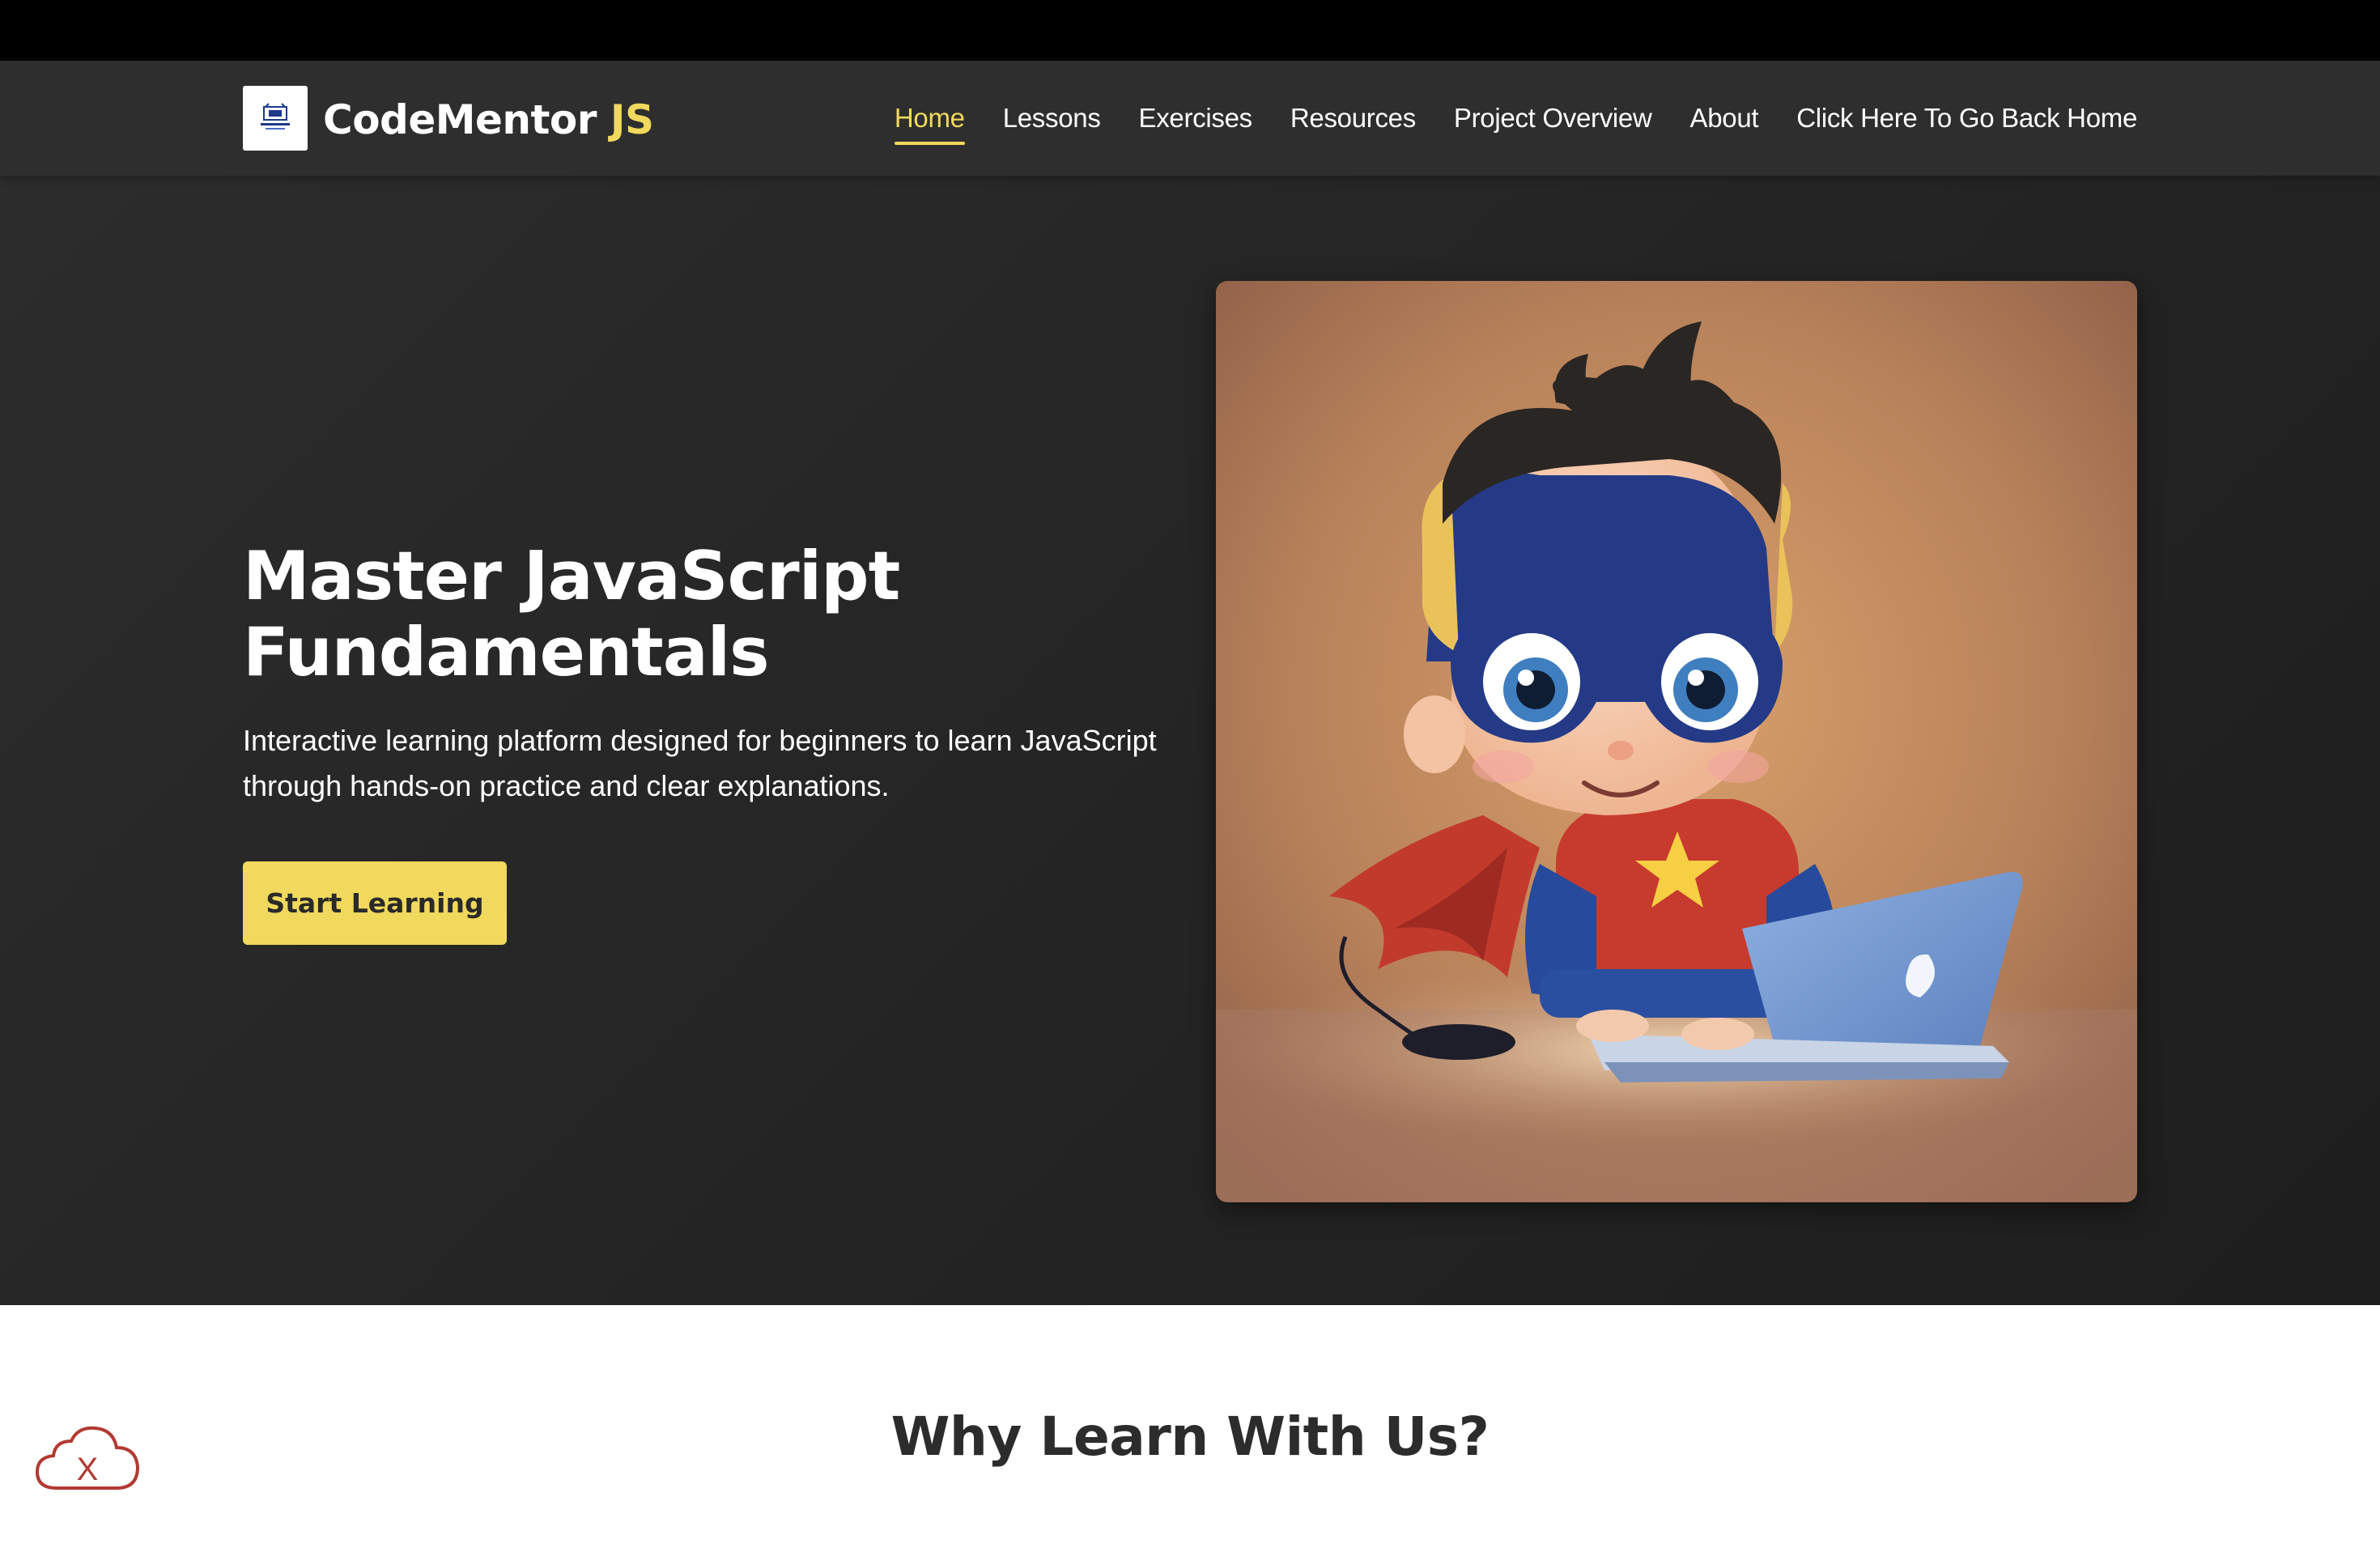 This screenshot has width=2380, height=1548. Describe the element at coordinates (1553, 118) in the screenshot. I see `nav-project-overview: Project Overview` at that location.